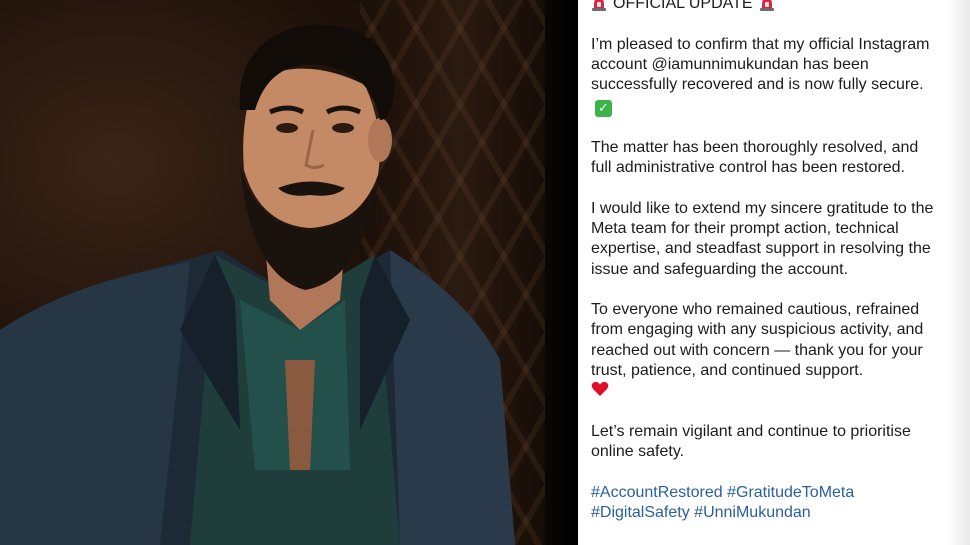  What do you see at coordinates (640, 512) in the screenshot?
I see `hashtag-link: #DigitalSafety` at bounding box center [640, 512].